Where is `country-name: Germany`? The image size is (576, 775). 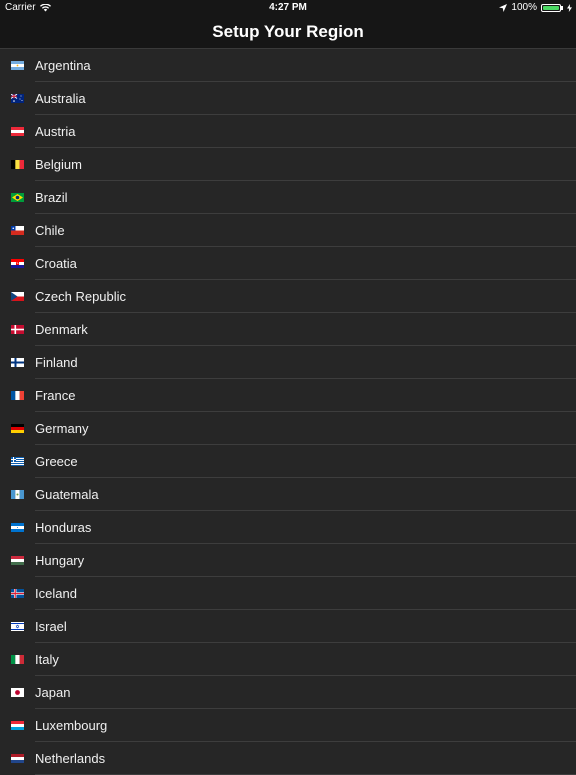
country-name: Germany is located at coordinates (62, 428).